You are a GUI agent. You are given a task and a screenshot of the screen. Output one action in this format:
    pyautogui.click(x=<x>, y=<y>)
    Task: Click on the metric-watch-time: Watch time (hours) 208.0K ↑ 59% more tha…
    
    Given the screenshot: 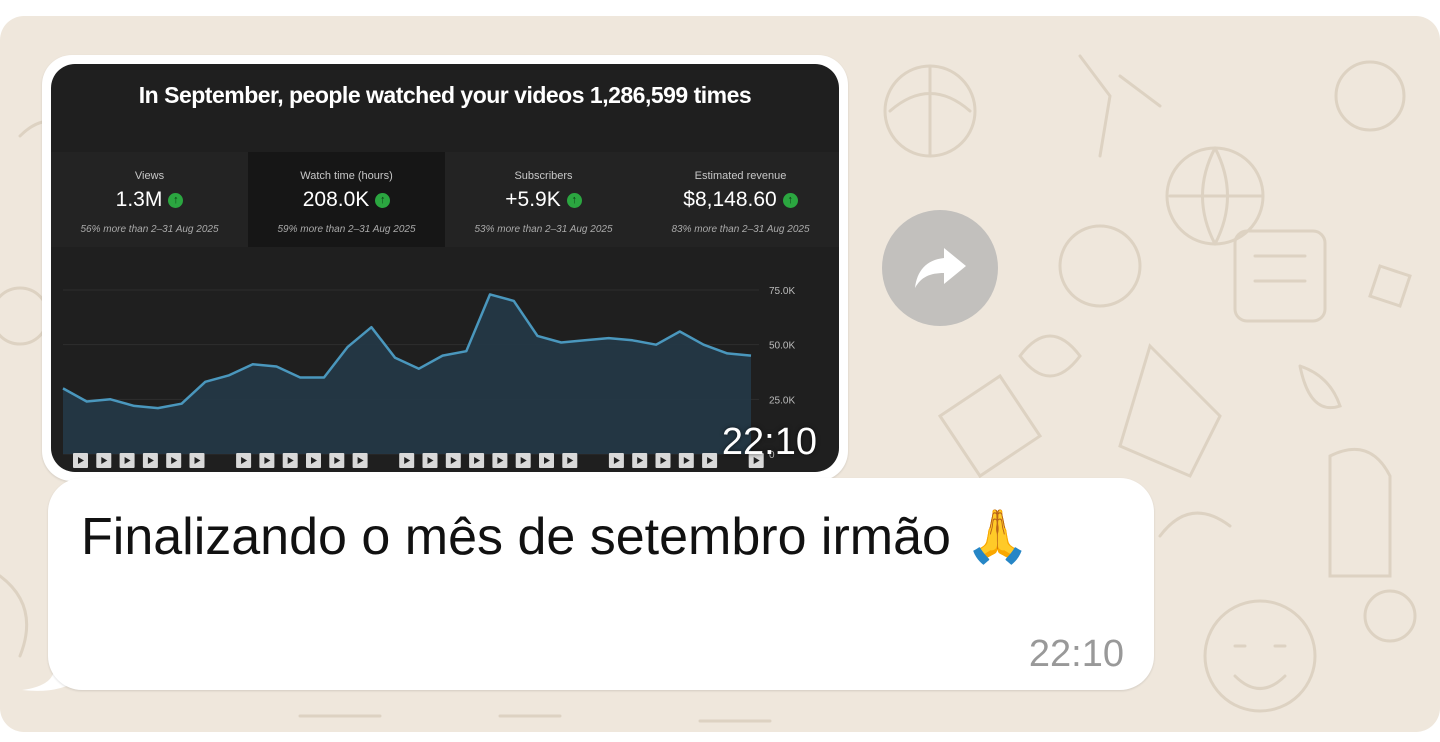 What is the action you would take?
    pyautogui.click(x=346, y=199)
    